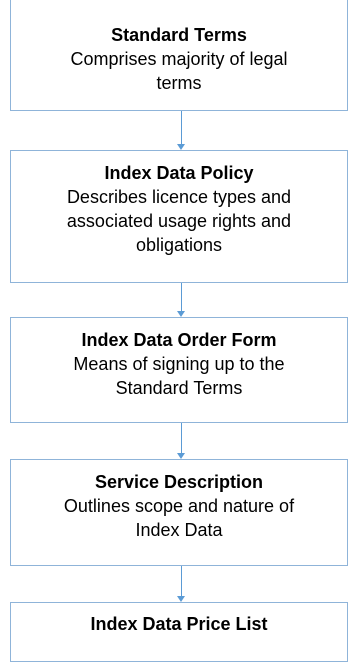 This screenshot has height=662, width=351. Describe the element at coordinates (179, 35) in the screenshot. I see `flow-box-title: Standard Terms` at that location.